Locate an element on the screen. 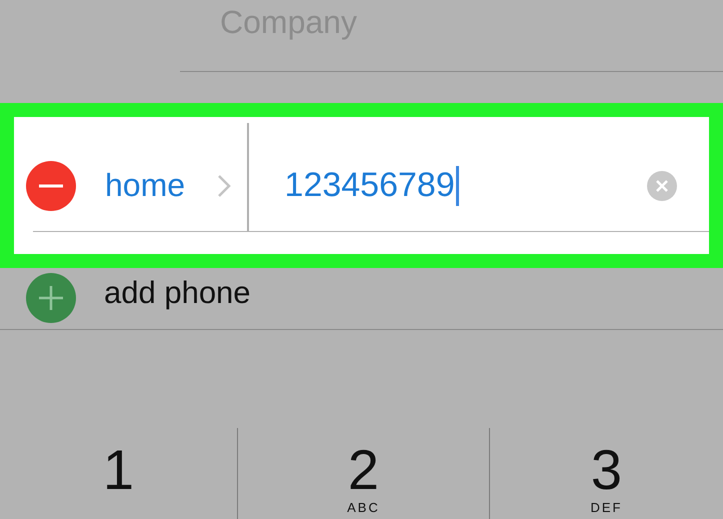 This screenshot has height=519, width=723. text-cursor is located at coordinates (457, 186).